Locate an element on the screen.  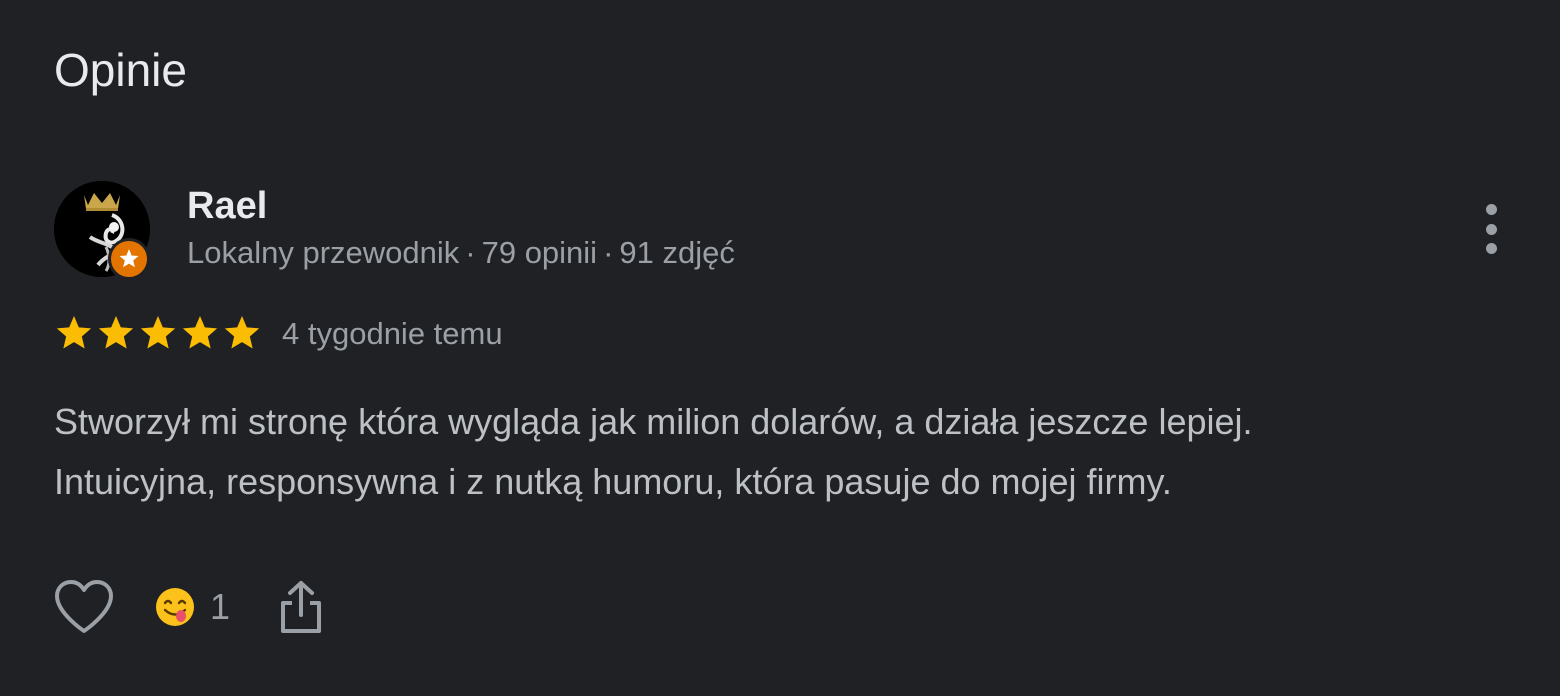
review-actions: 1 is located at coordinates (191, 607).